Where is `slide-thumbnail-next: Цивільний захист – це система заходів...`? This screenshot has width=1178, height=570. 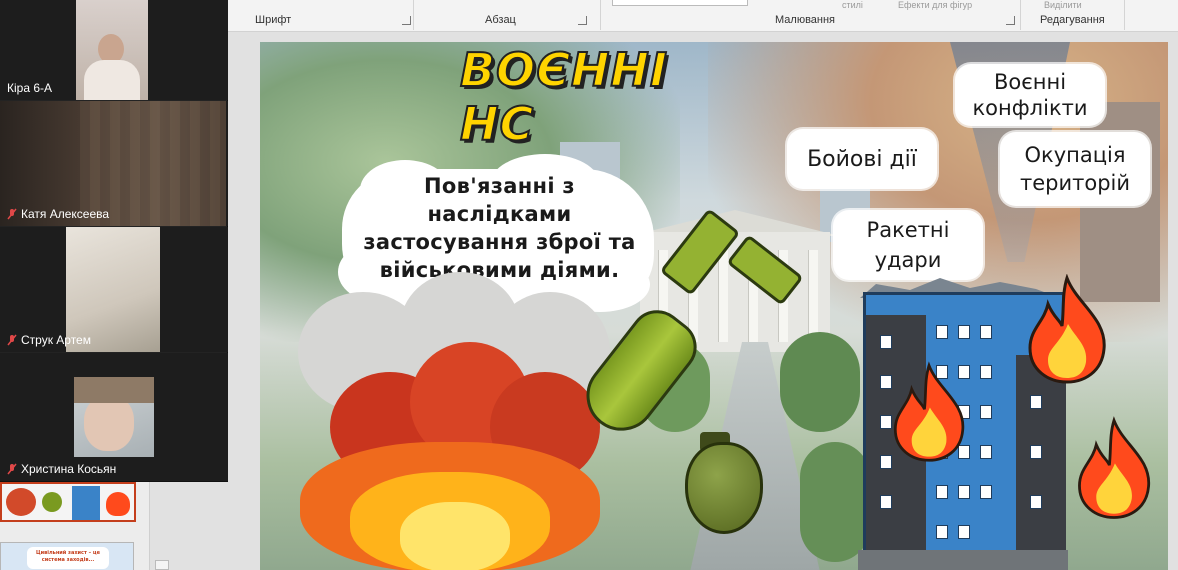
slide-thumbnail-next: Цивільний захист – це система заходів... is located at coordinates (67, 556).